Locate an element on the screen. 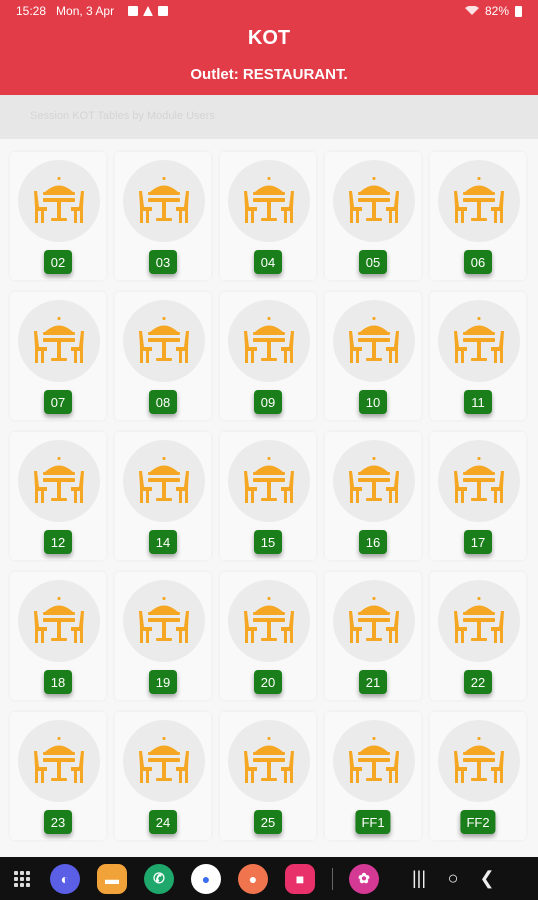  table-tile: 04 is located at coordinates (268, 216).